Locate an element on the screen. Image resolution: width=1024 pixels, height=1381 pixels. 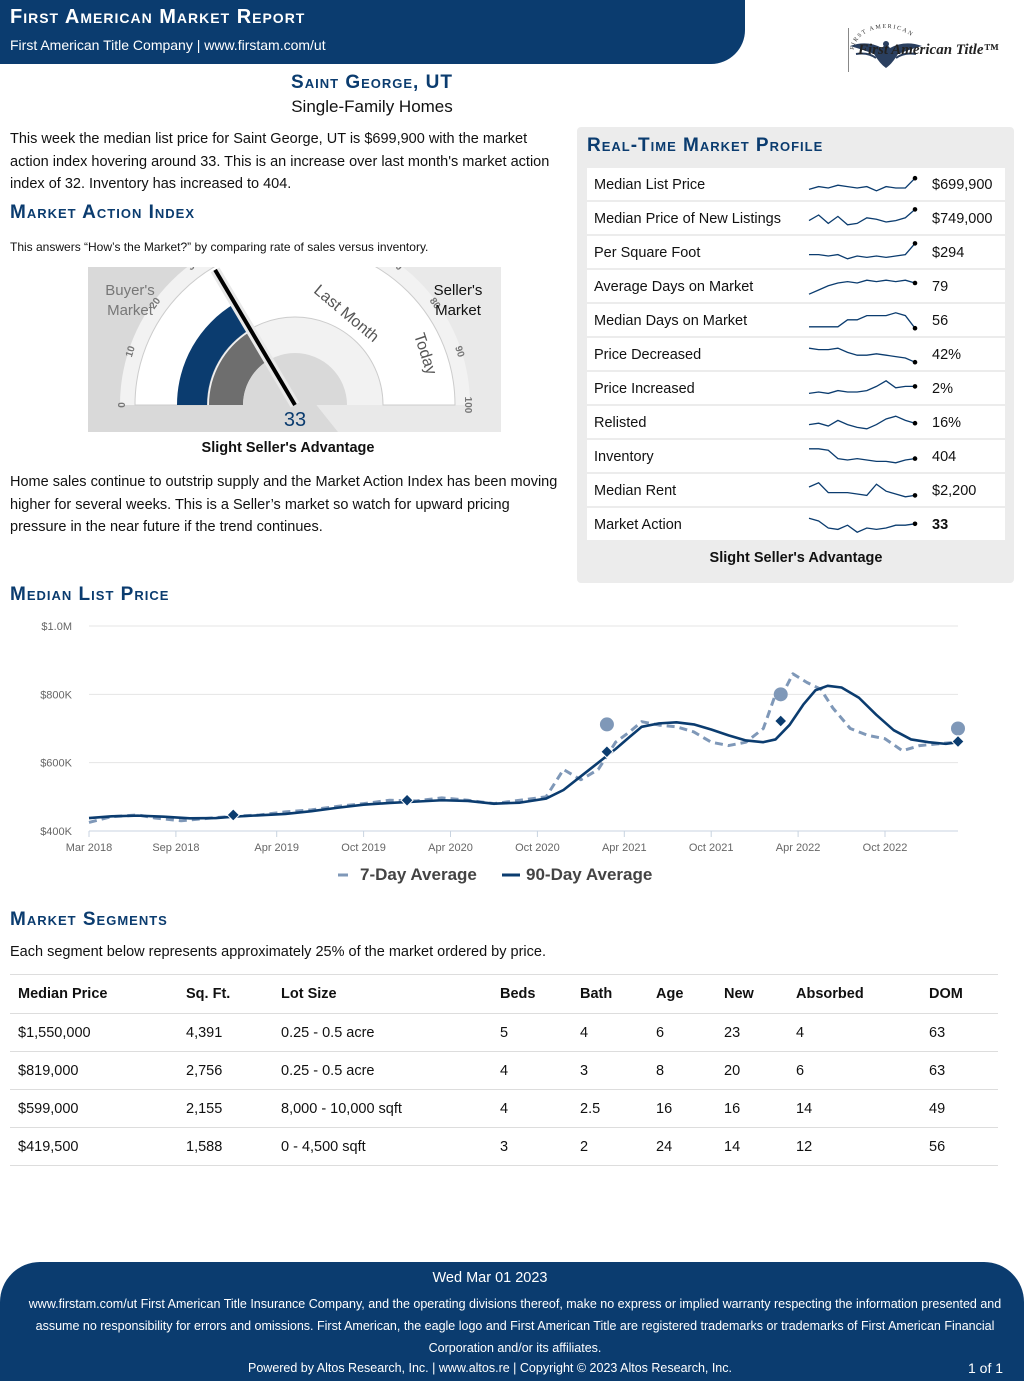
segments-cell: 20 is located at coordinates (752, 1070).